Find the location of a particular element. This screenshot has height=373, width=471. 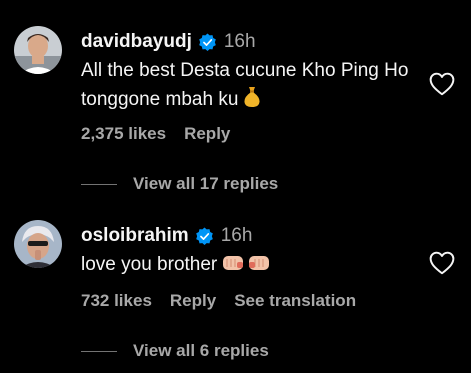

username: osloibrahim is located at coordinates (135, 236).